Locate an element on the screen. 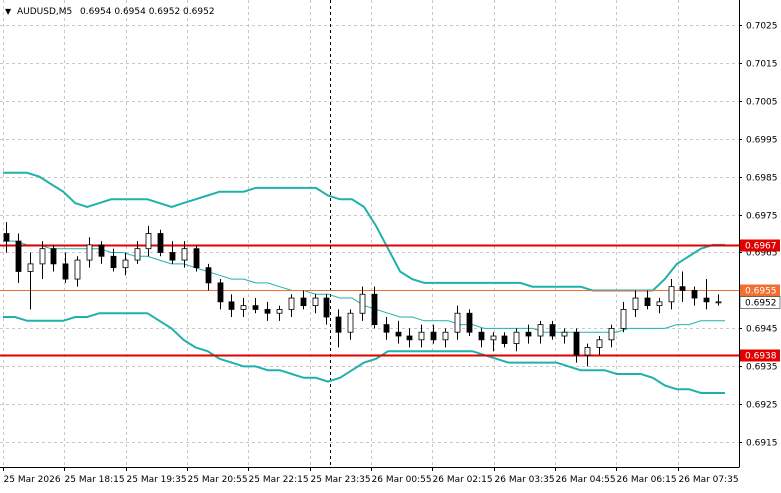 The image size is (781, 493). orange-level-label: 0.6955 is located at coordinates (761, 292).